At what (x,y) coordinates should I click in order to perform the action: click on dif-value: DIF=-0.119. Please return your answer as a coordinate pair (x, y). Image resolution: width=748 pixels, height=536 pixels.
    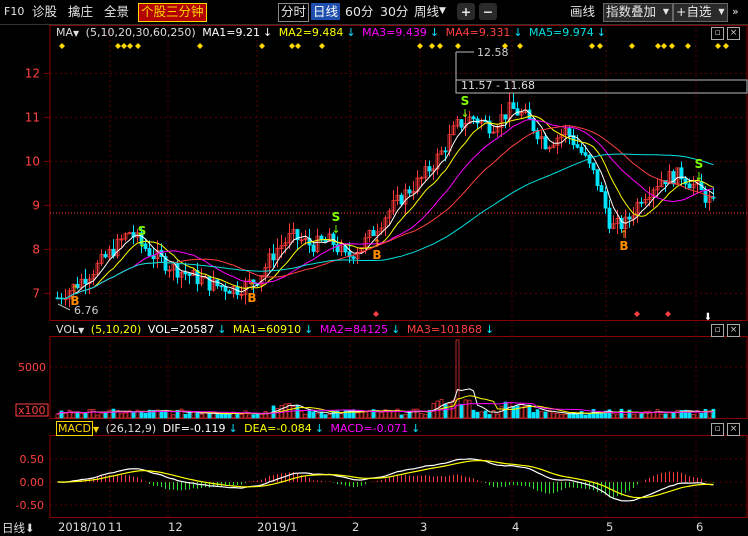
    Looking at the image, I should click on (194, 428).